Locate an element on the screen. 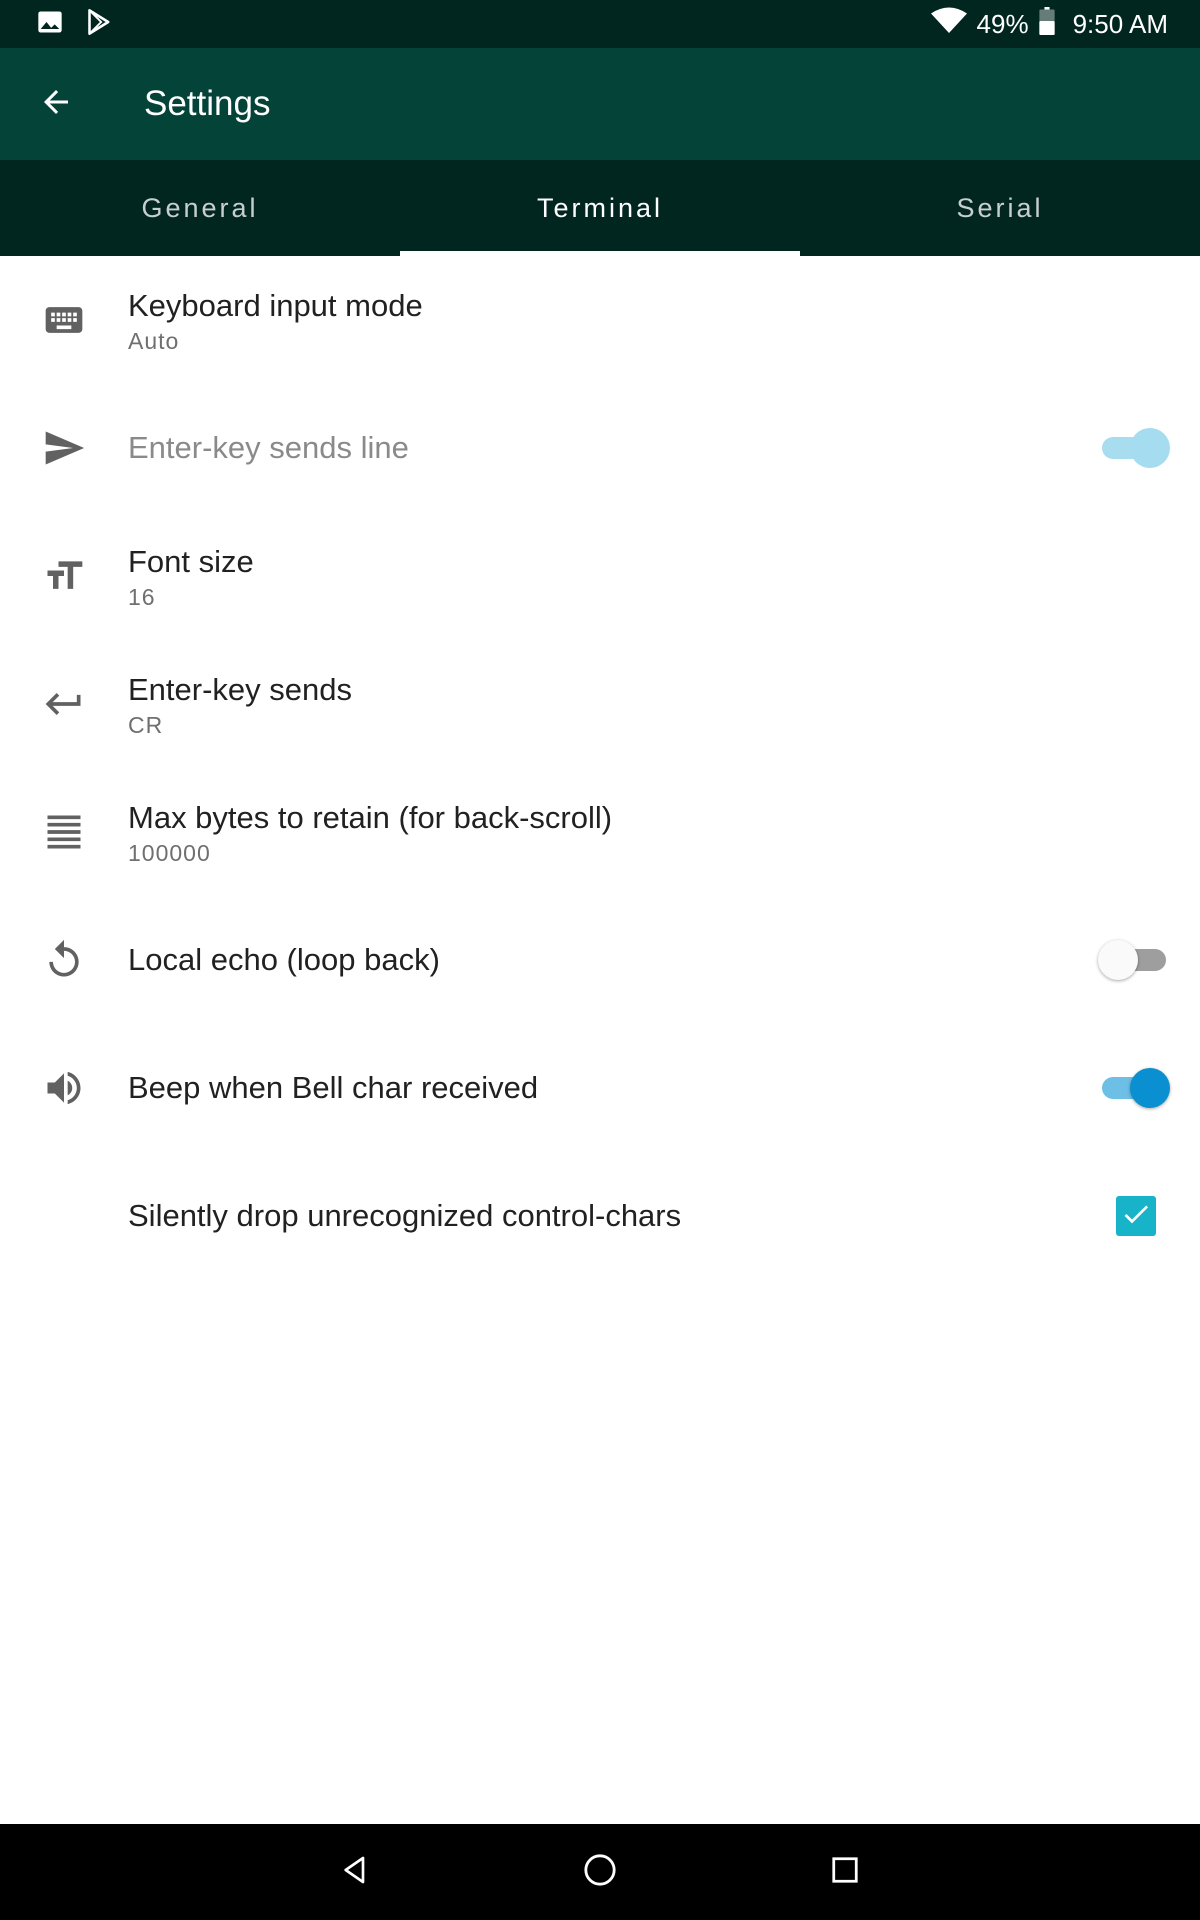 The image size is (1200, 1920). lines-icon is located at coordinates (64, 832).